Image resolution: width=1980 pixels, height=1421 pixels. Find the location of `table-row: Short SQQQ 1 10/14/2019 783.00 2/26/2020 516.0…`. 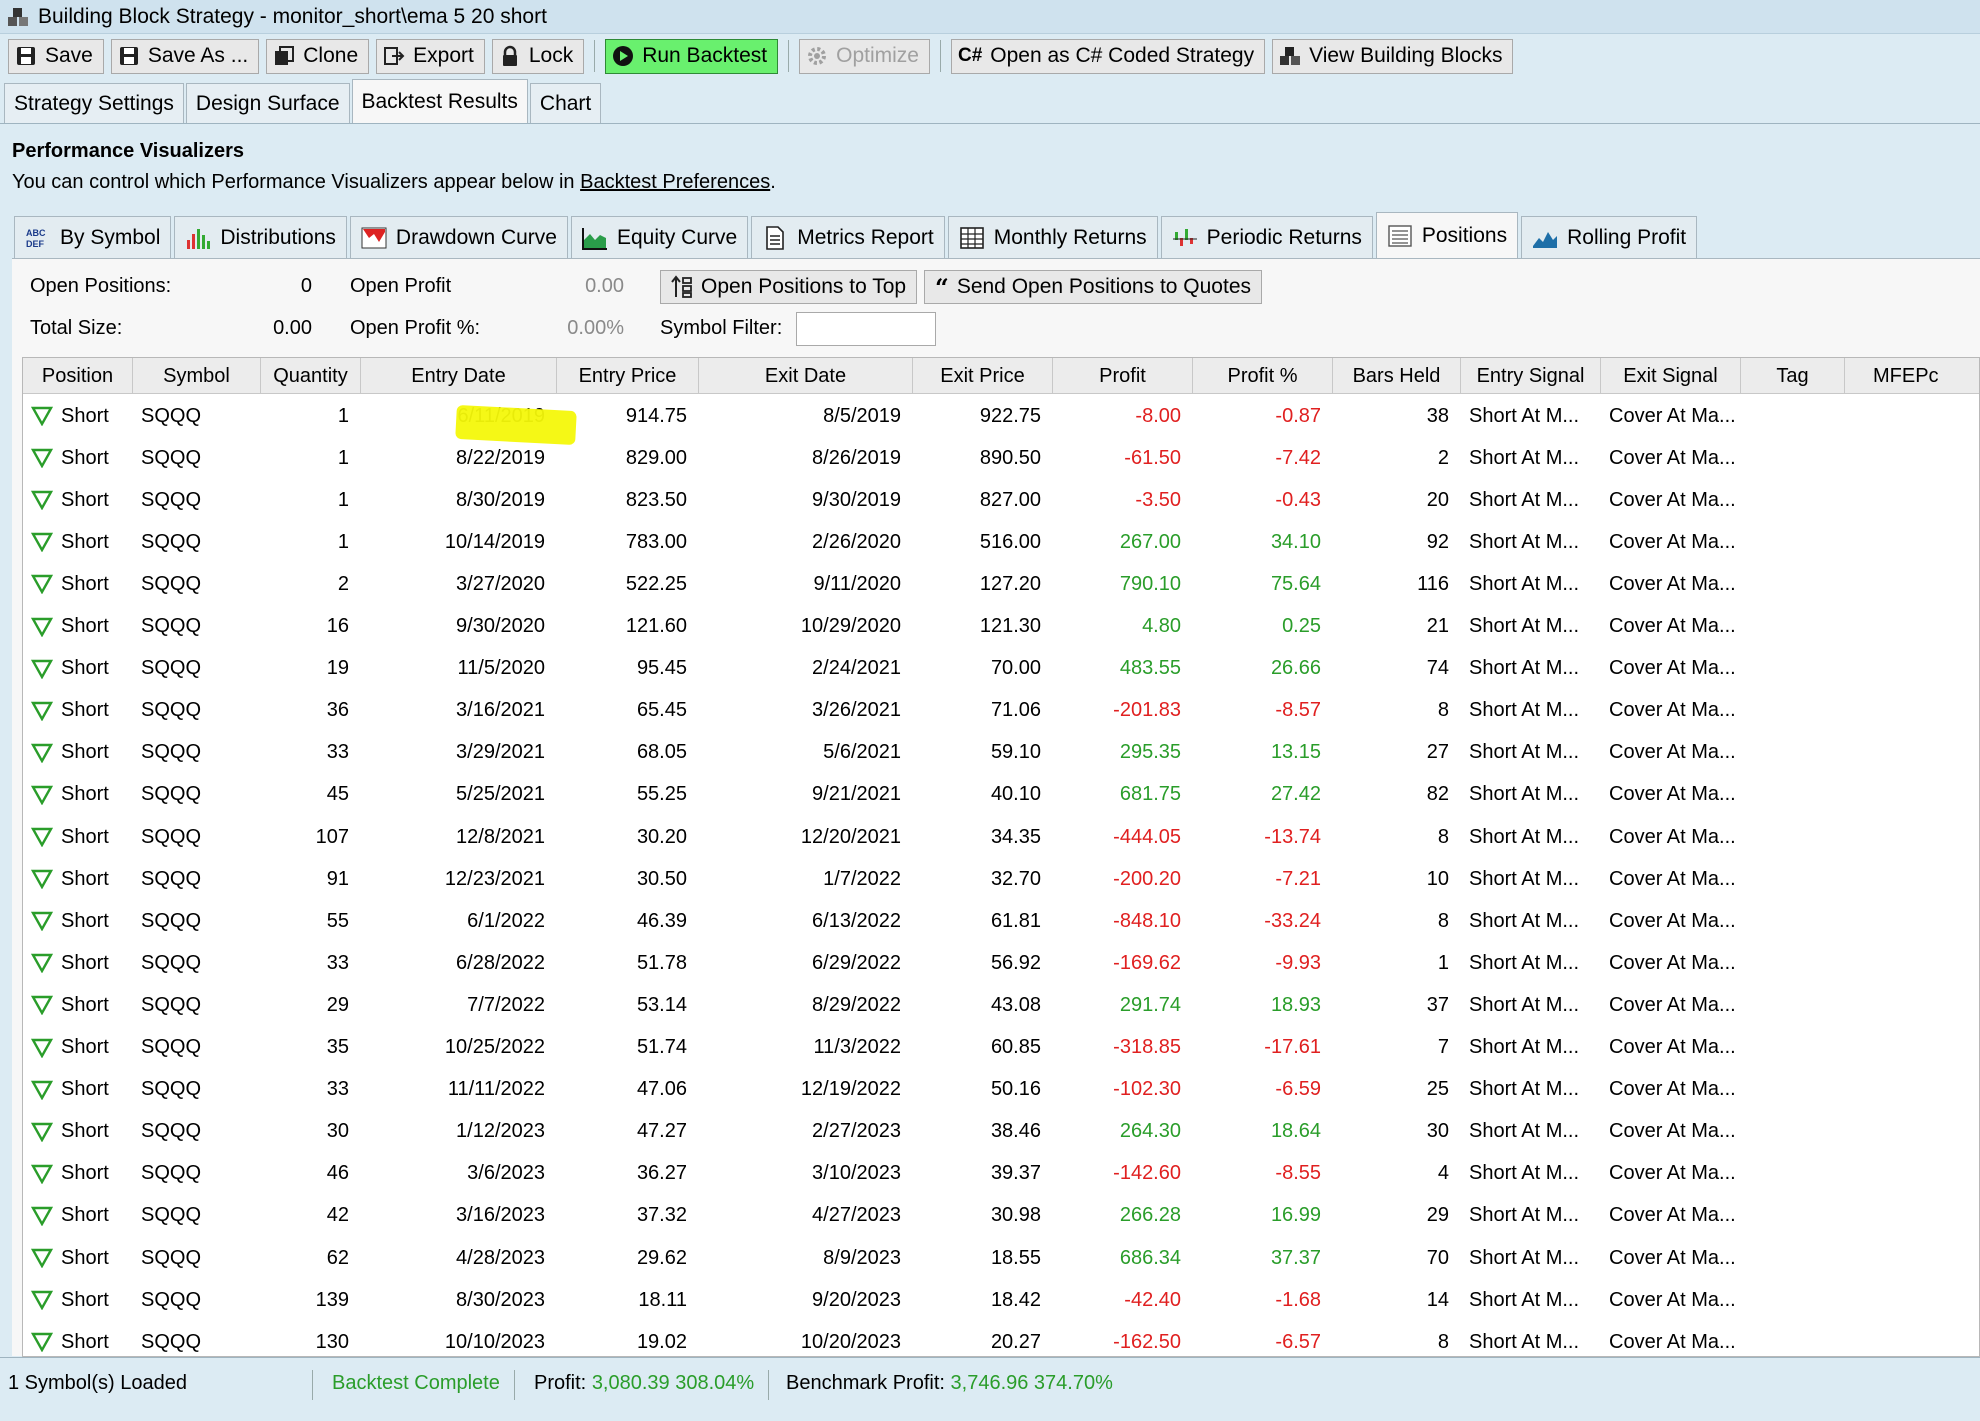

table-row: Short SQQQ 1 10/14/2019 783.00 2/26/2020 516.0… is located at coordinates (1001, 542).